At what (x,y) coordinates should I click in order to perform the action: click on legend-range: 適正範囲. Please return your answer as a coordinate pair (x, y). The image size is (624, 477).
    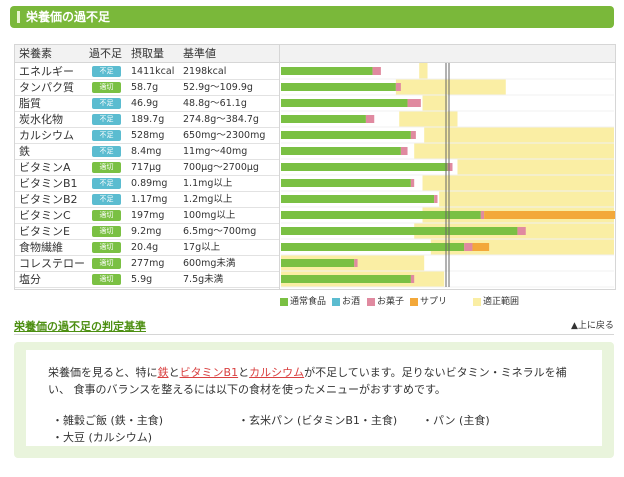
    Looking at the image, I should click on (496, 302).